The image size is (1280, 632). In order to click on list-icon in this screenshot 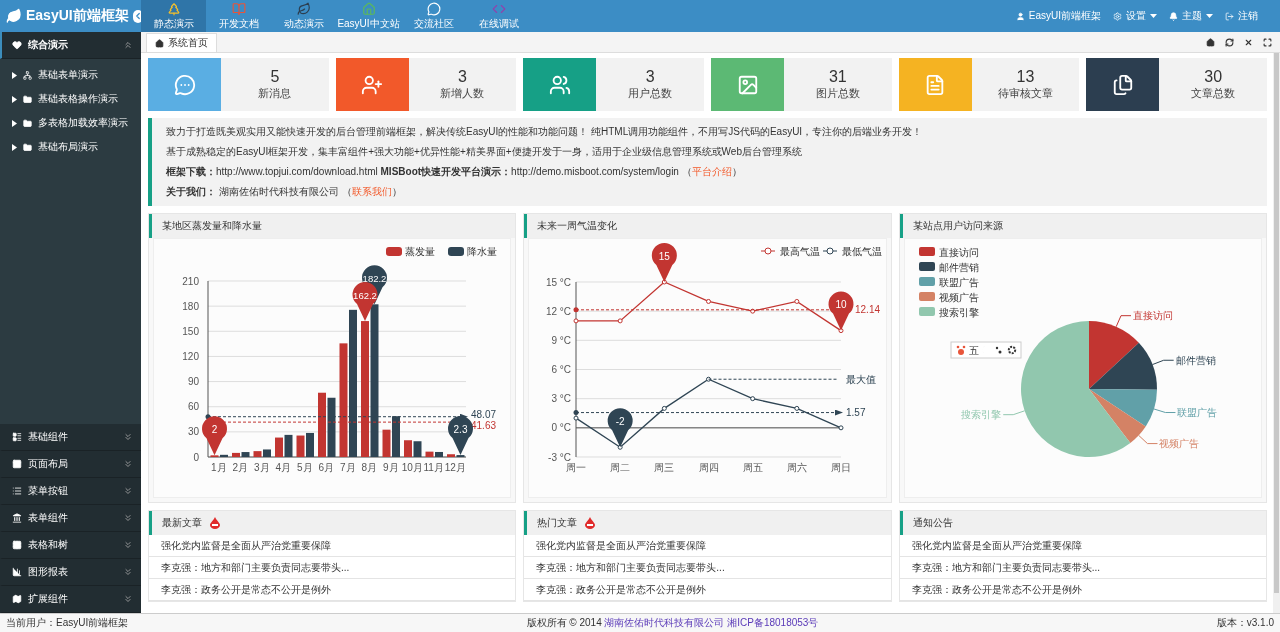, I will do `click(17, 491)`.